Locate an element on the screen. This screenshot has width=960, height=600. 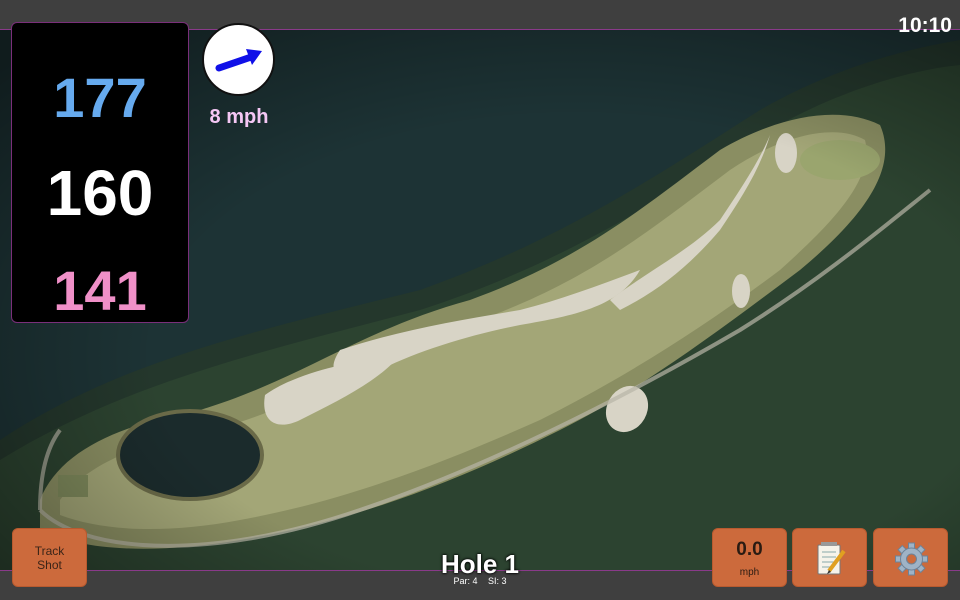
speed-value: 0.0 is located at coordinates (749, 549).